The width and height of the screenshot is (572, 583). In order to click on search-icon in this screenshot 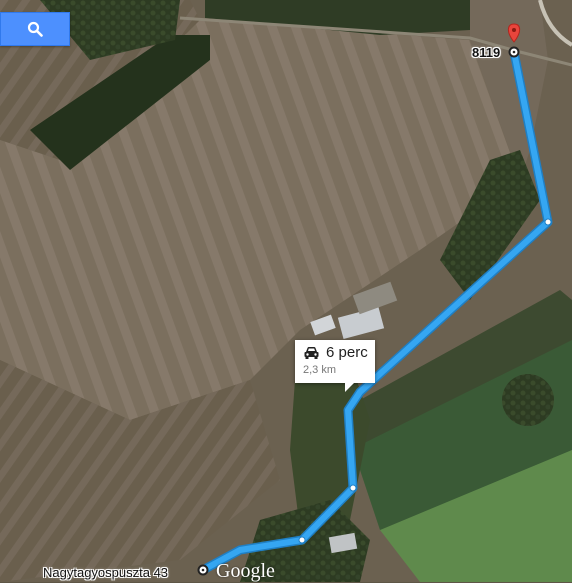, I will do `click(35, 29)`.